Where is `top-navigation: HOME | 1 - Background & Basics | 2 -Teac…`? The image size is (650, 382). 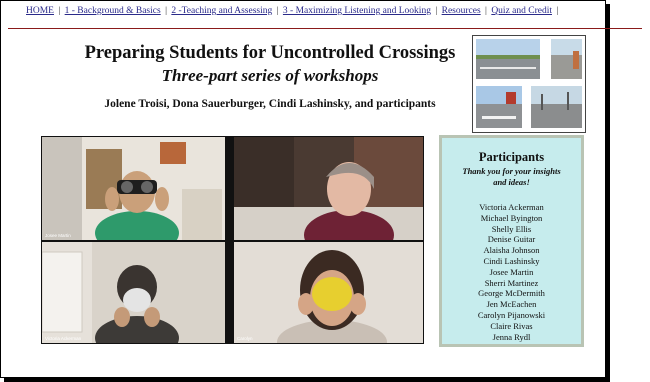 top-navigation: HOME | 1 - Background & Basics | 2 -Teac… is located at coordinates (293, 11).